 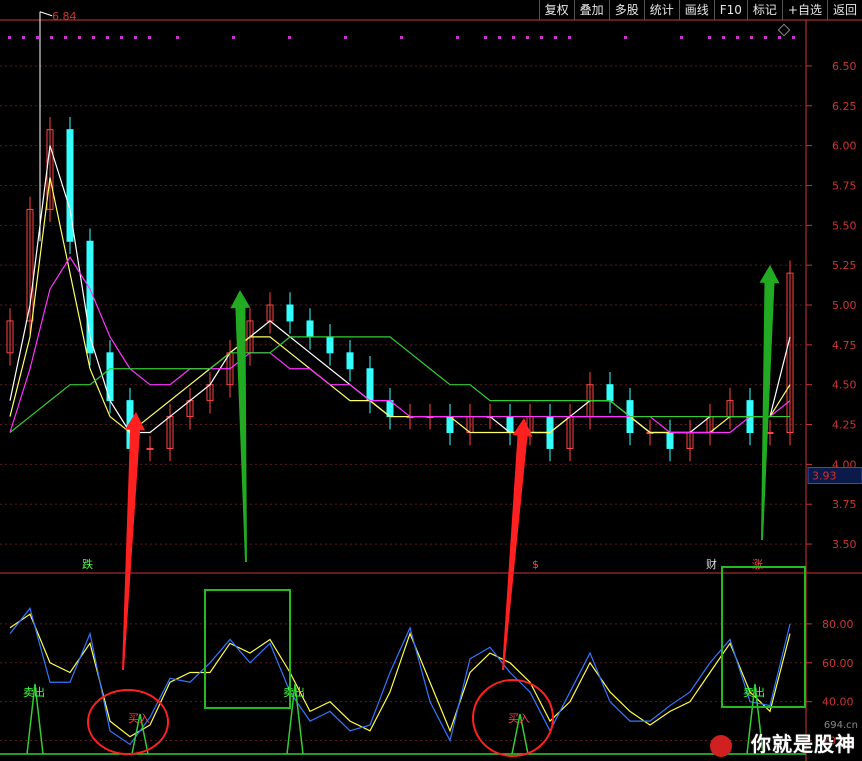 I want to click on indicator-tick-label: 80.00, so click(x=838, y=624).